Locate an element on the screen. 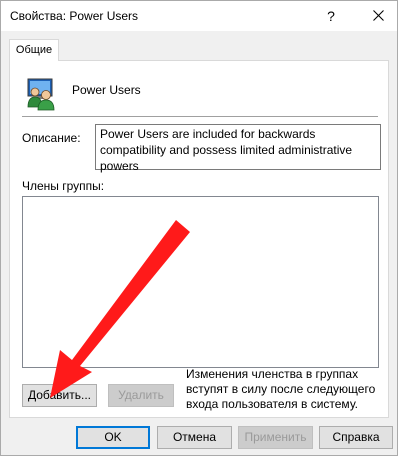  help-button: Справка is located at coordinates (356, 437).